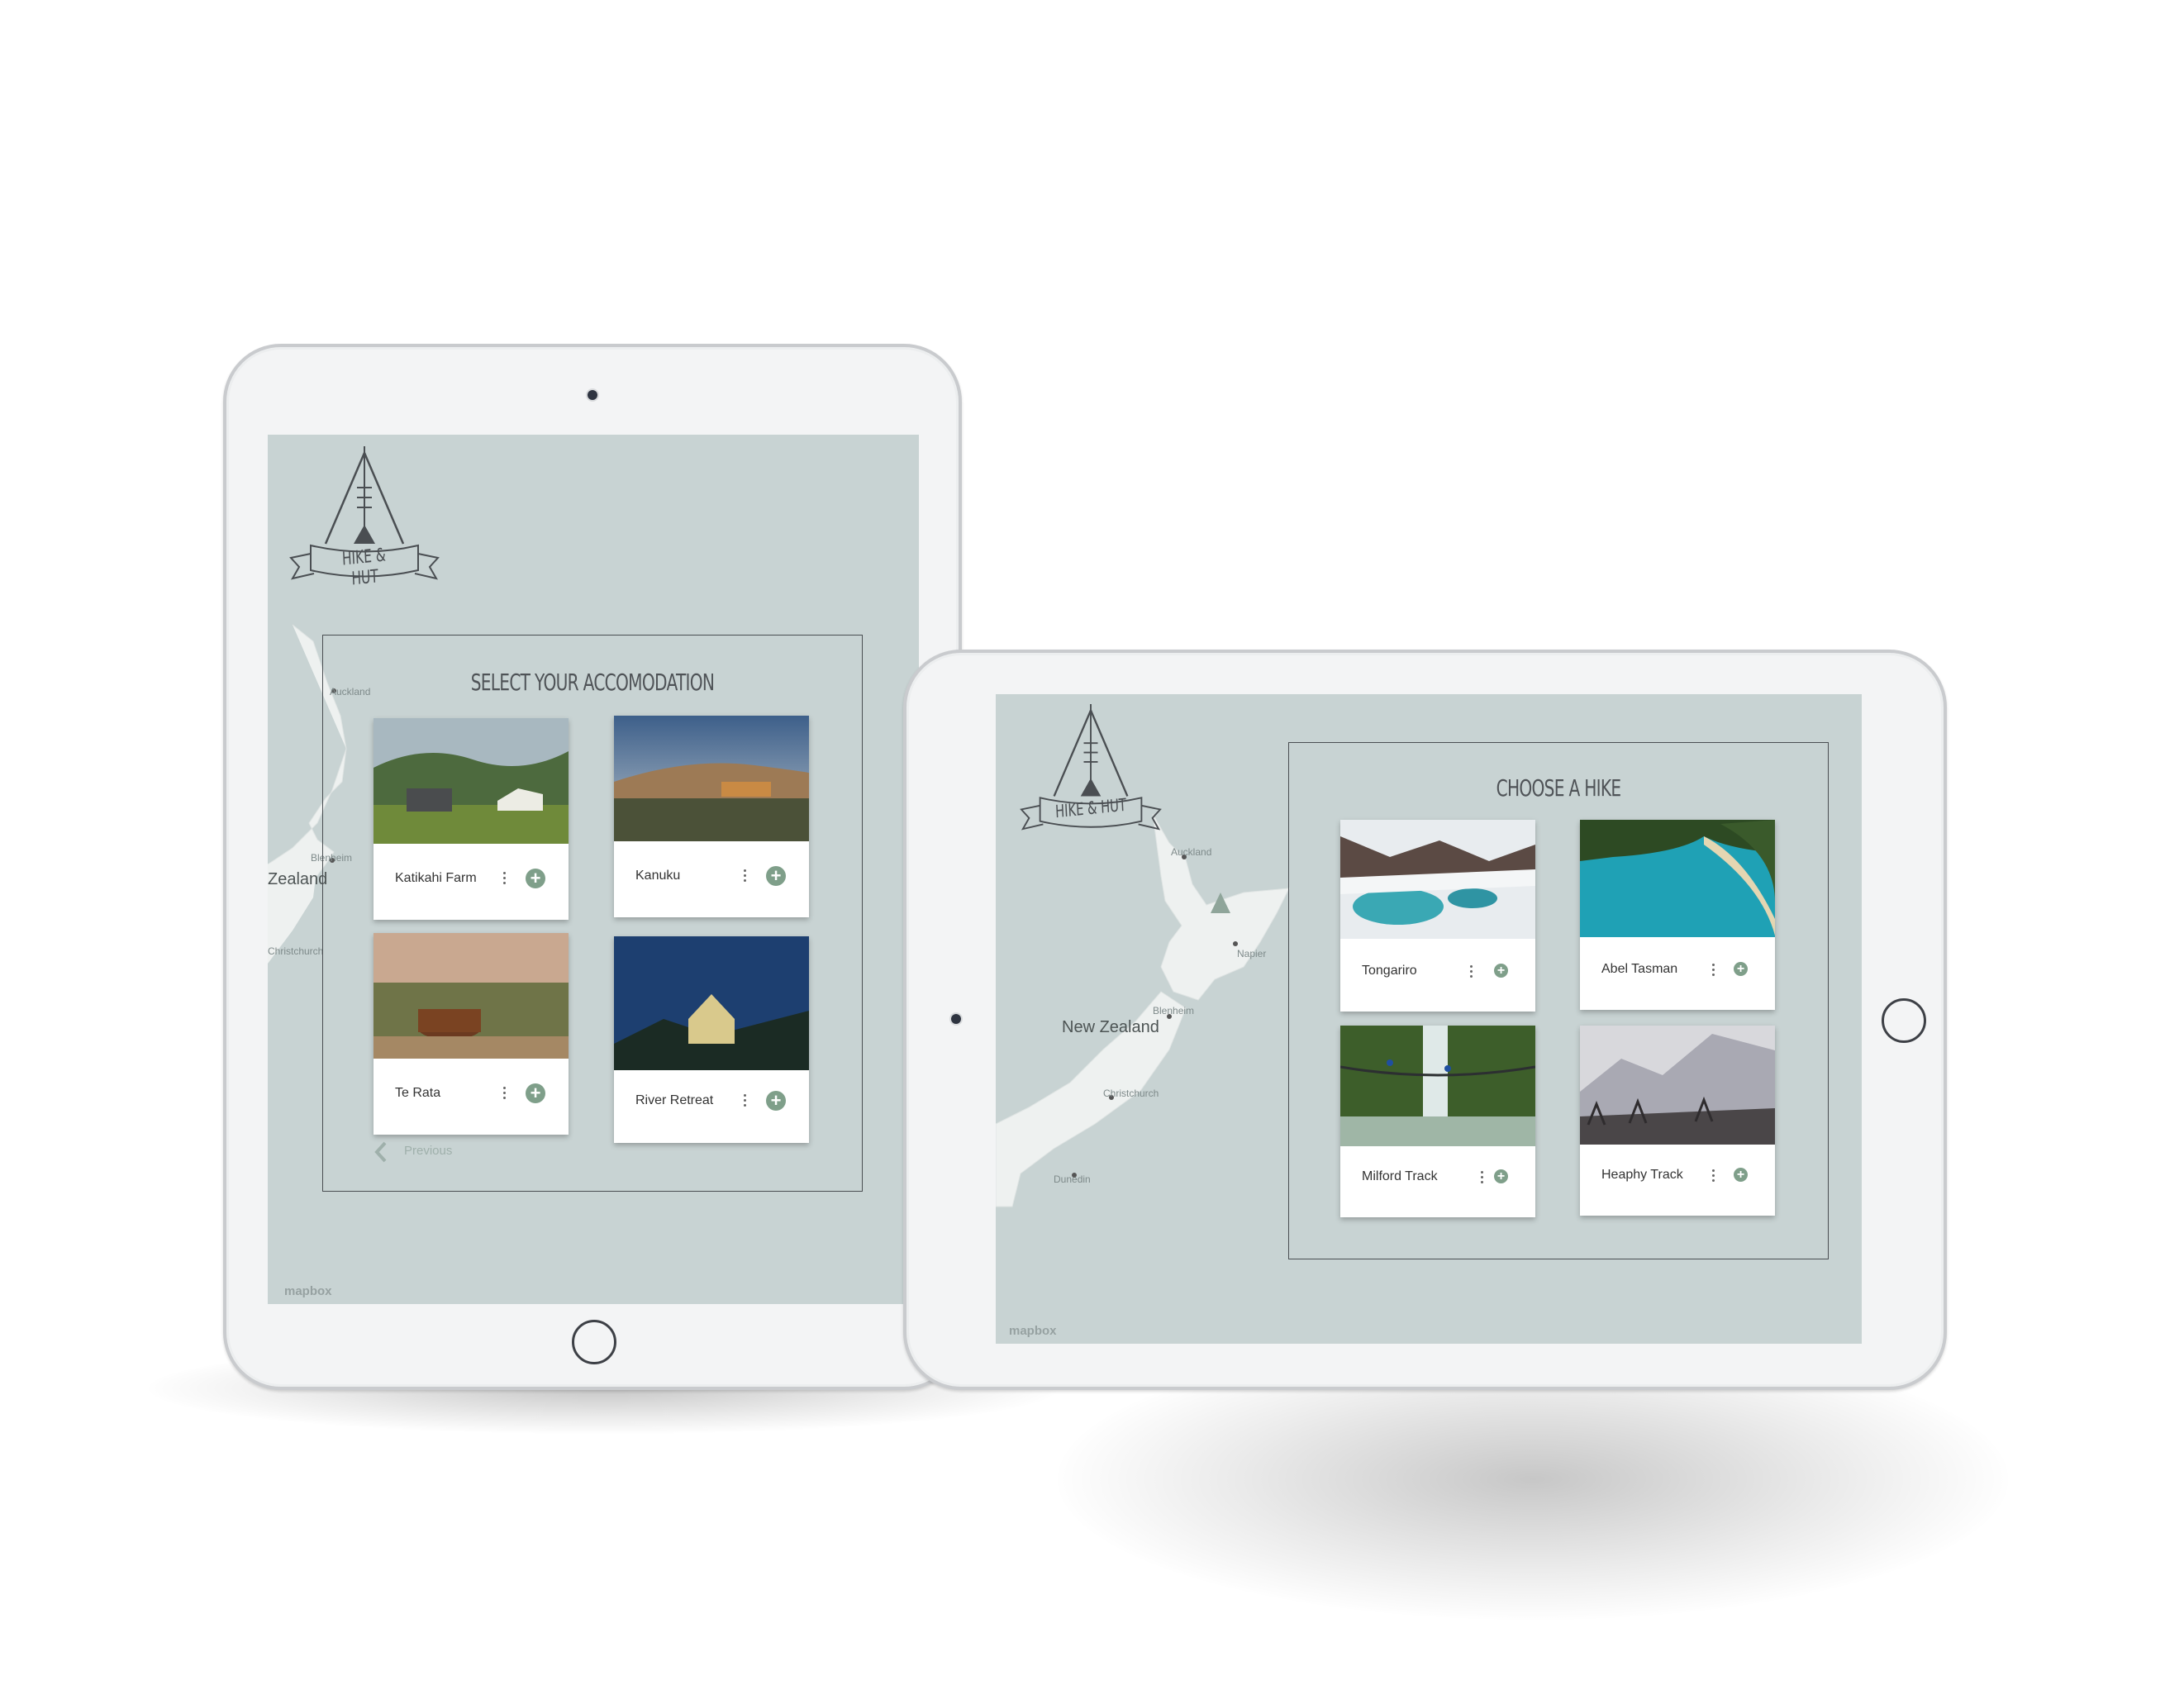 This screenshot has height=1690, width=2184. Describe the element at coordinates (1191, 852) in the screenshot. I see `map-label-auckland: Auckland` at that location.